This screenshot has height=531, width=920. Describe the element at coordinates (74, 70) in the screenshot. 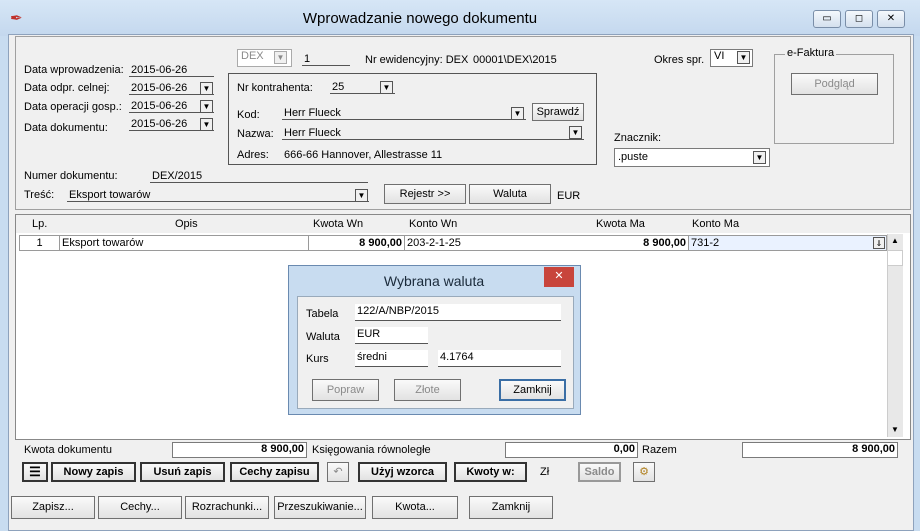

I see `data-wprowadzenia-label: Data wprowadzenia:` at that location.